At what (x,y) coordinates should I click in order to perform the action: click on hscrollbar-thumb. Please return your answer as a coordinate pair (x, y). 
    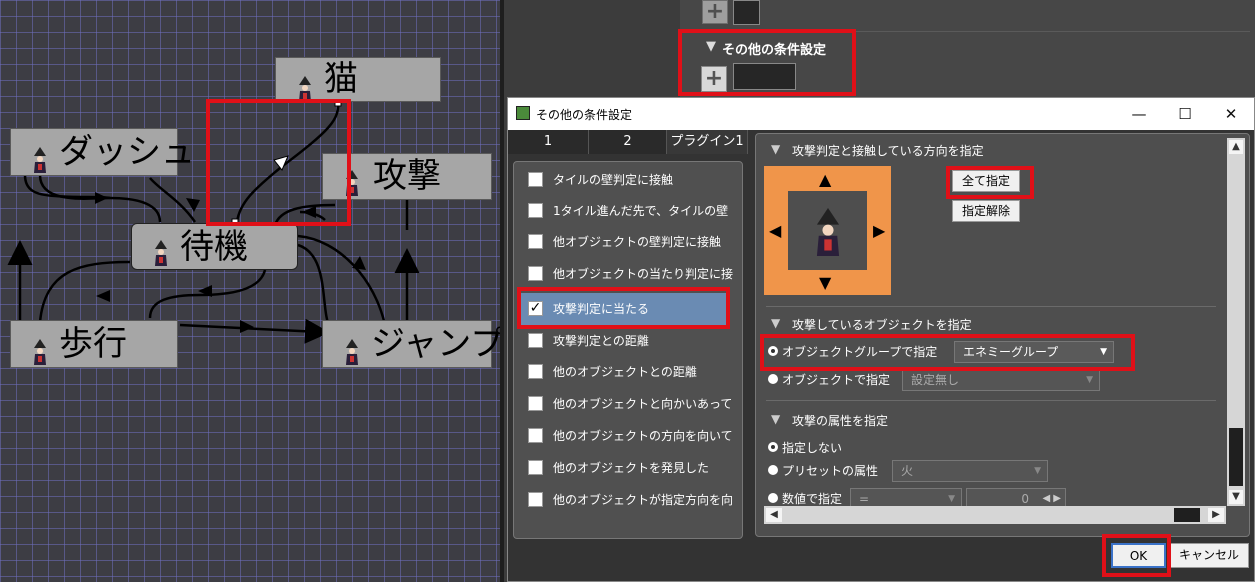
    Looking at the image, I should click on (1187, 515).